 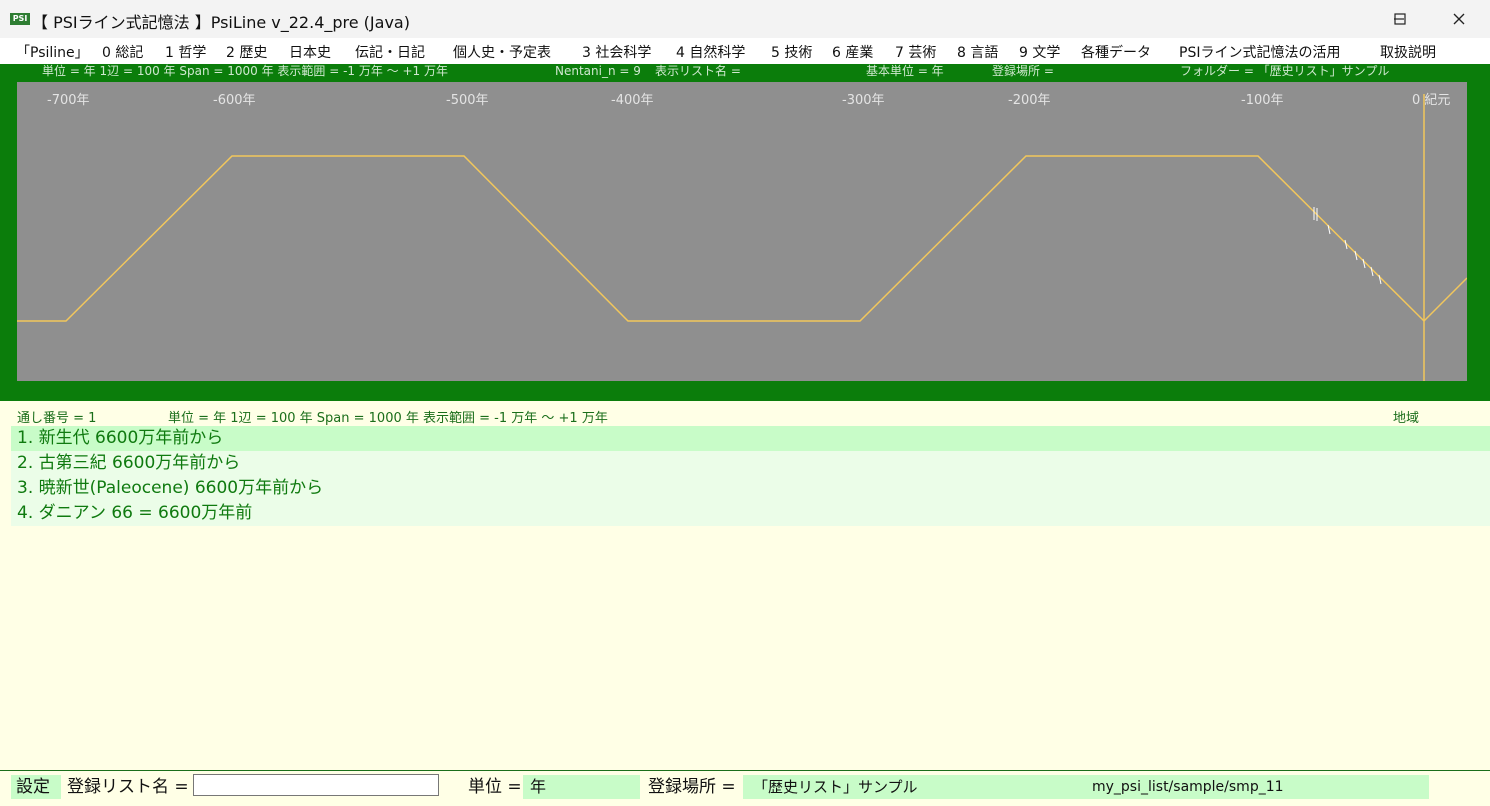 What do you see at coordinates (36, 787) in the screenshot?
I see `settings-button: 設定` at bounding box center [36, 787].